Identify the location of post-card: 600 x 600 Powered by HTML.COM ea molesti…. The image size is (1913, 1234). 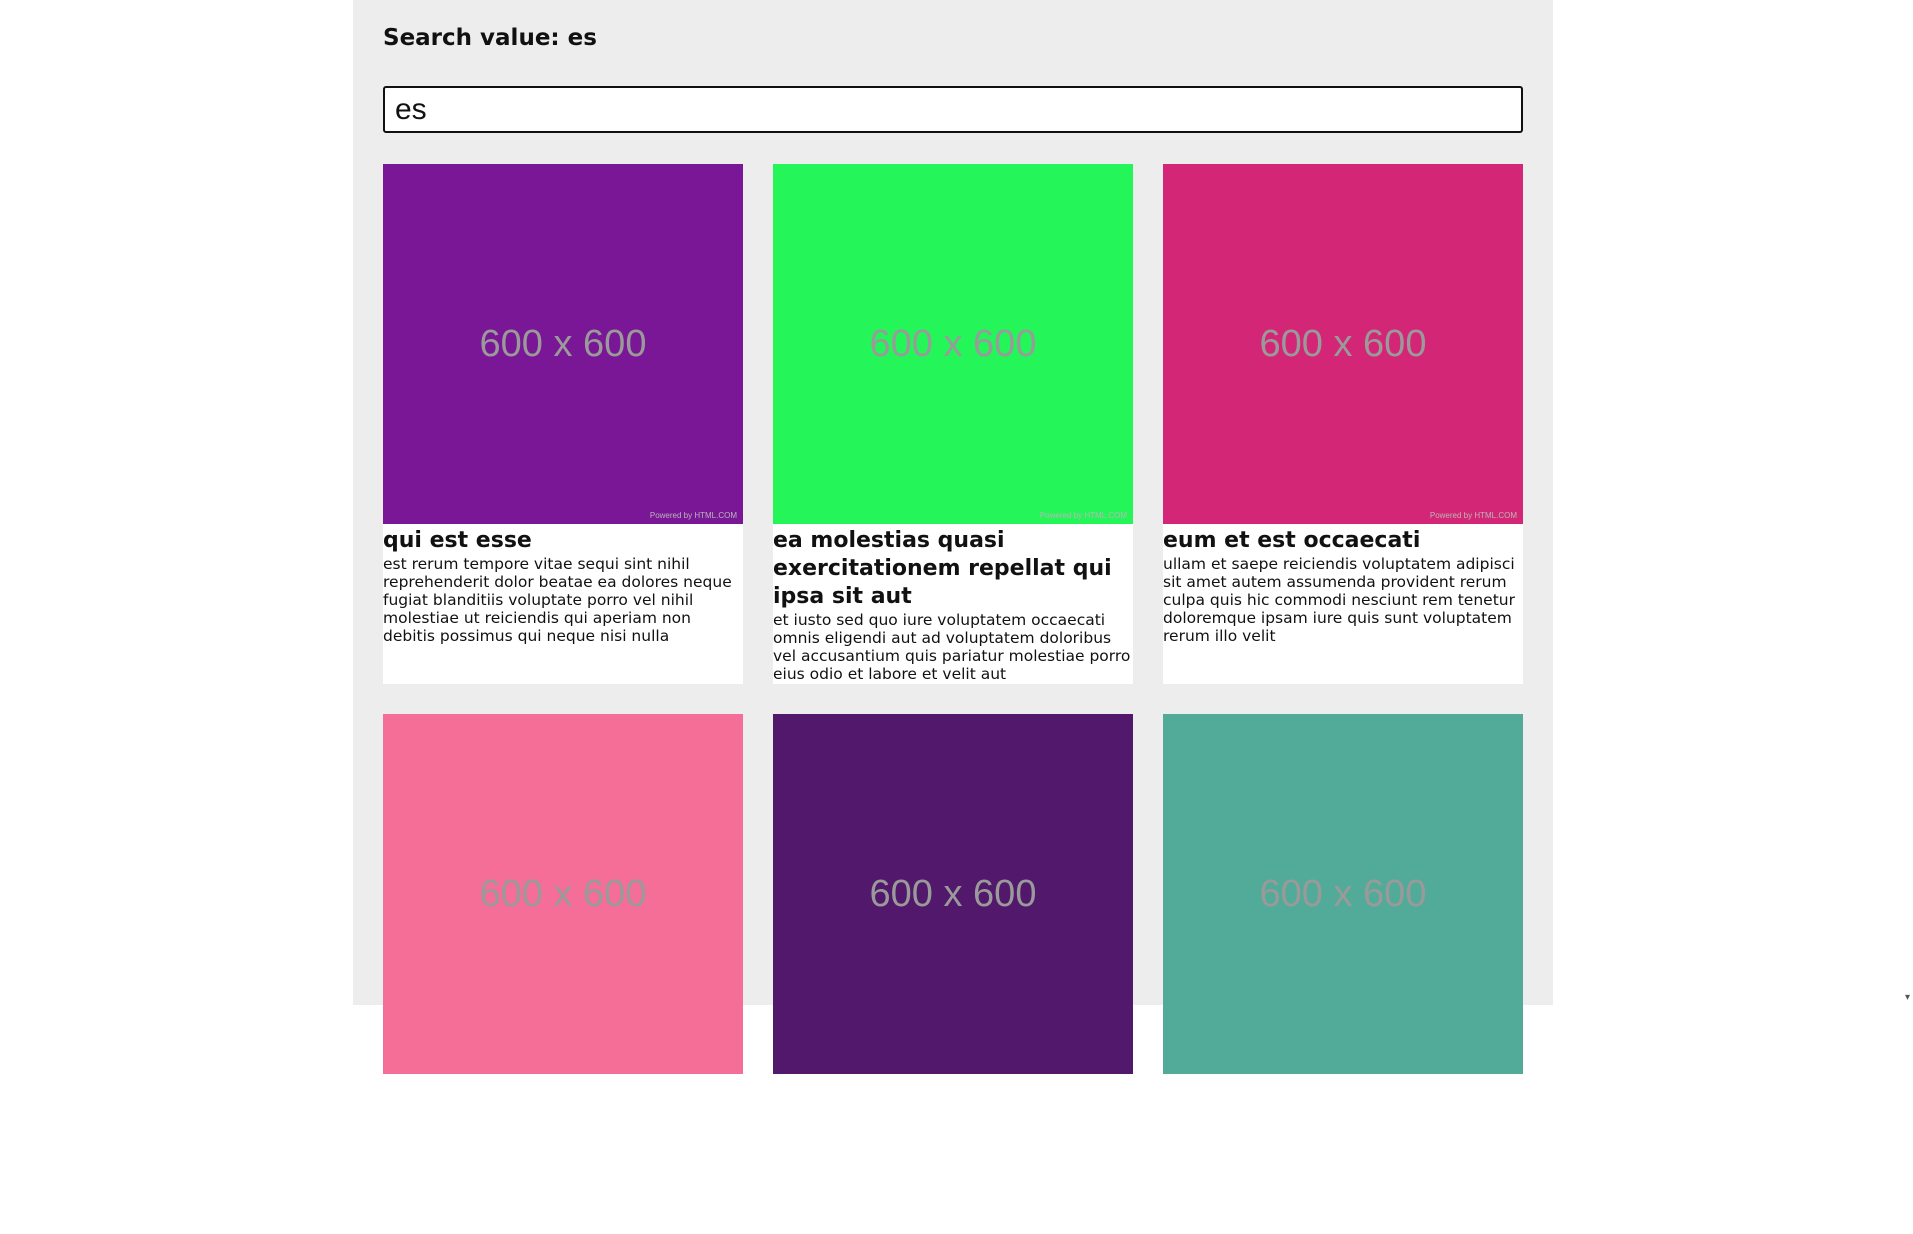
(953, 424).